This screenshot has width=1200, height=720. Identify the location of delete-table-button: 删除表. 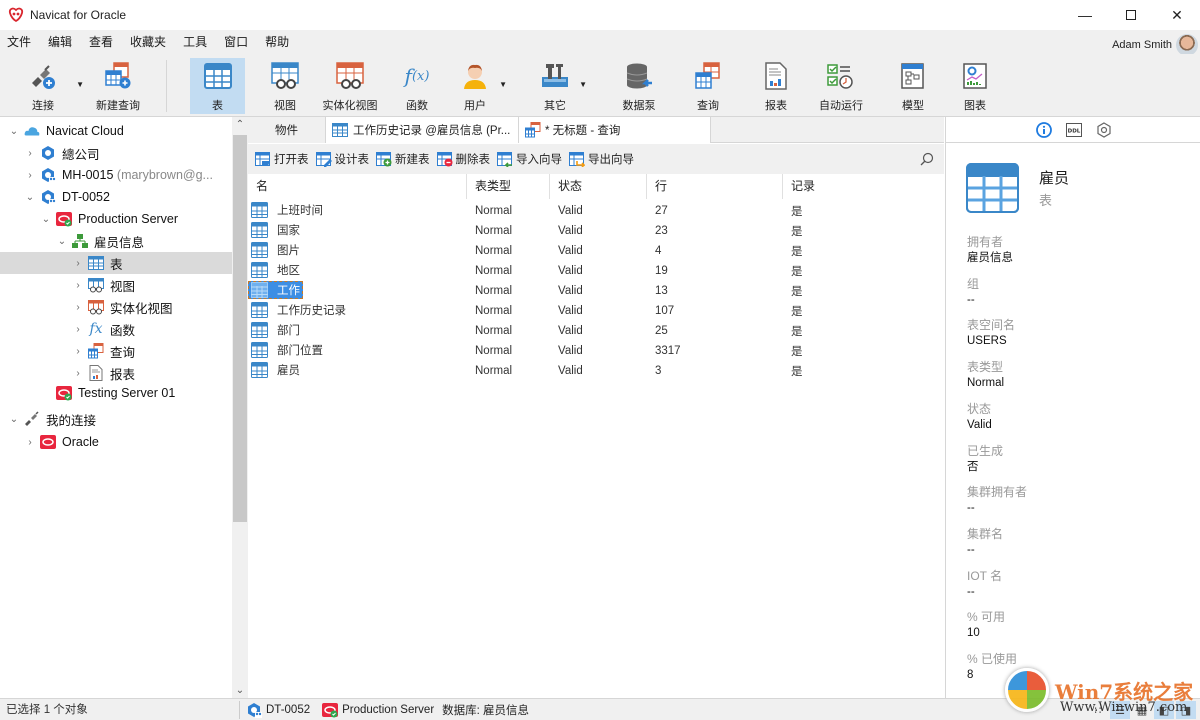
(463, 159).